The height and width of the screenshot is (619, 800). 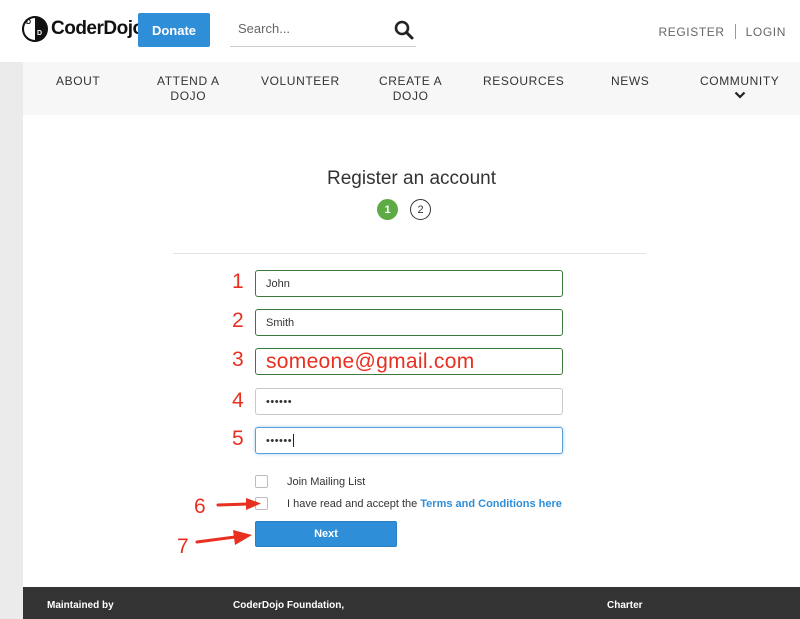 What do you see at coordinates (491, 504) in the screenshot?
I see `terms-link: Terms and Conditions here` at bounding box center [491, 504].